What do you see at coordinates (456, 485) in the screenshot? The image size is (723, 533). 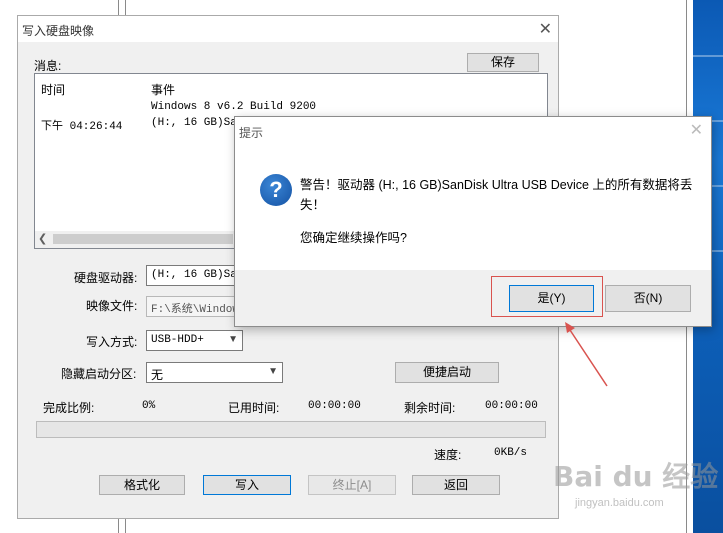 I see `back-button: 返回` at bounding box center [456, 485].